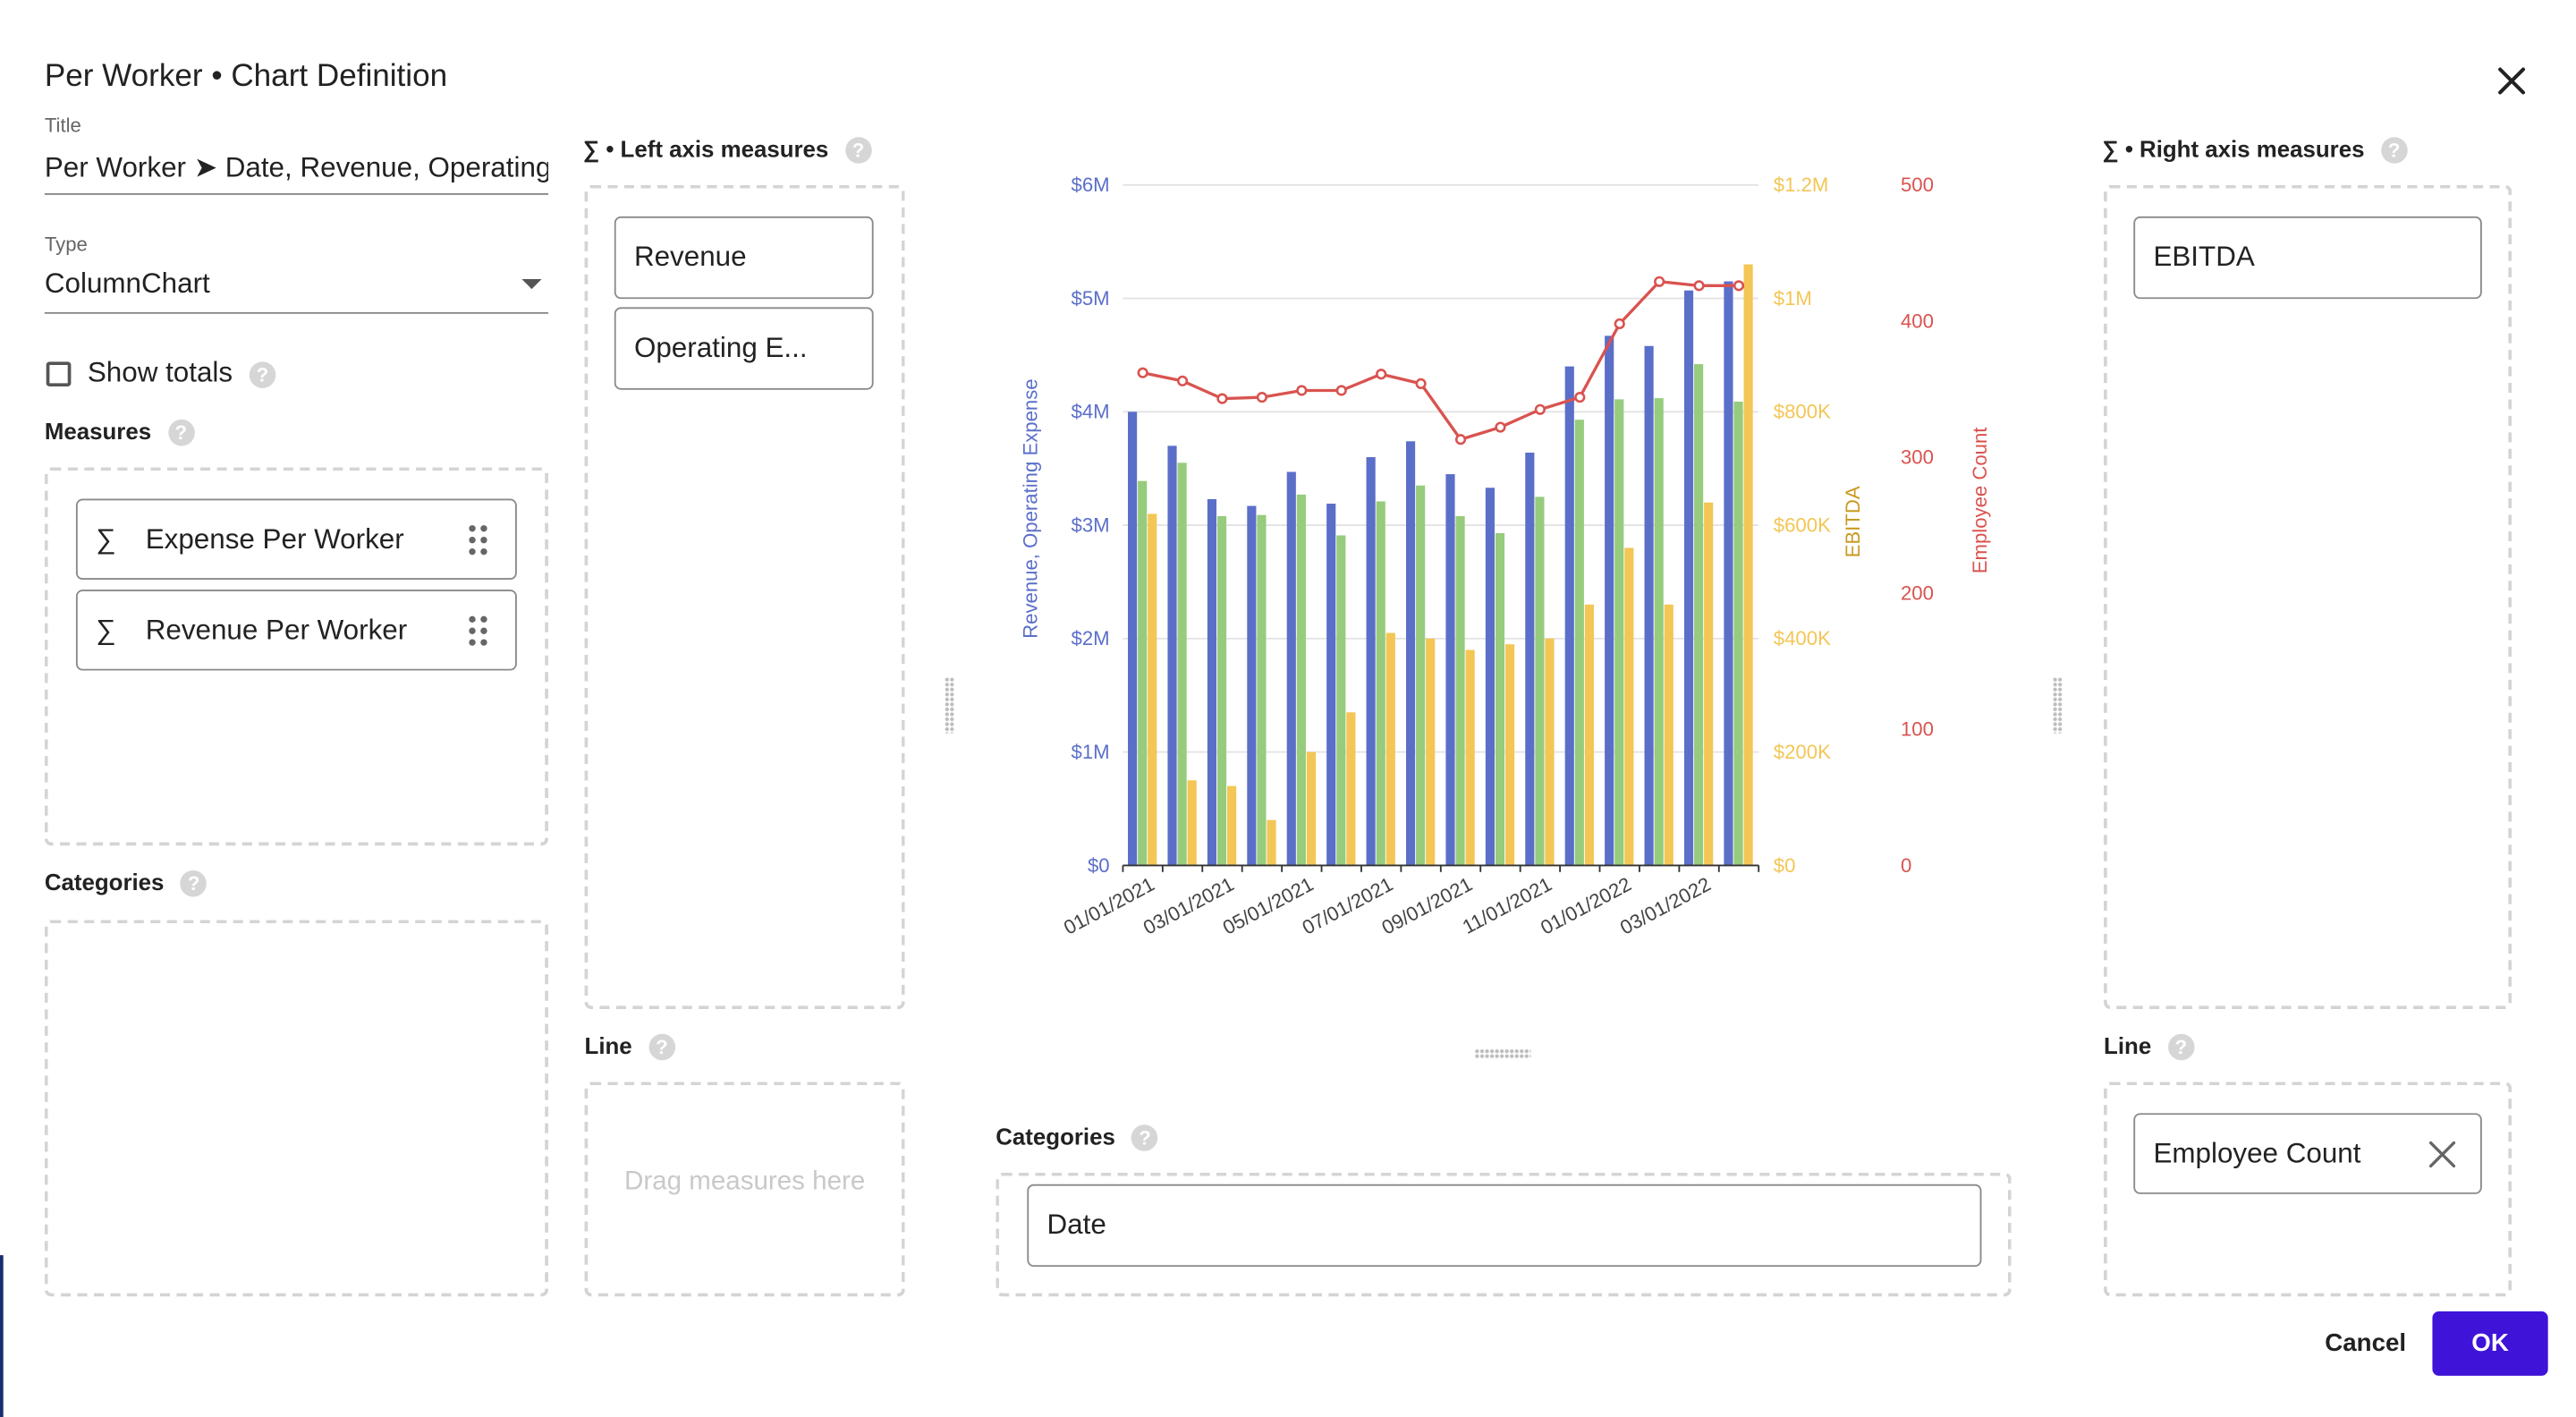 Image resolution: width=2576 pixels, height=1417 pixels. I want to click on employee-axis-tick-label: 100, so click(1917, 729).